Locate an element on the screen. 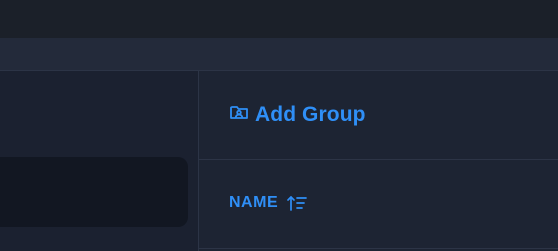 This screenshot has width=558, height=251. add-group-button: Add Group is located at coordinates (297, 115).